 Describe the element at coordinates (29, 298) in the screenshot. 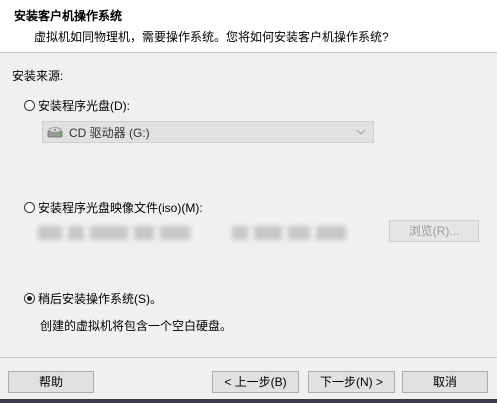

I see `radio-button-checked` at that location.